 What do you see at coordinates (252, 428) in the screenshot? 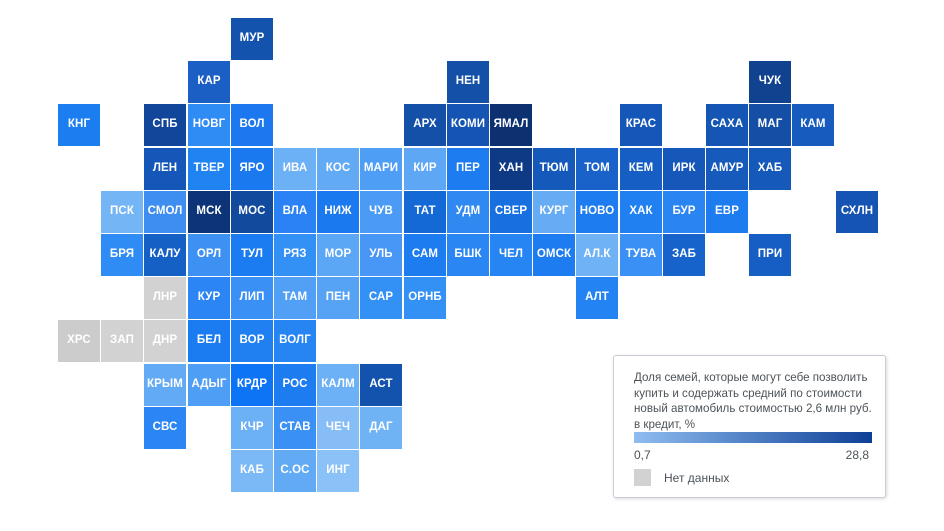
I see `map-tile-кчр: КЧР` at bounding box center [252, 428].